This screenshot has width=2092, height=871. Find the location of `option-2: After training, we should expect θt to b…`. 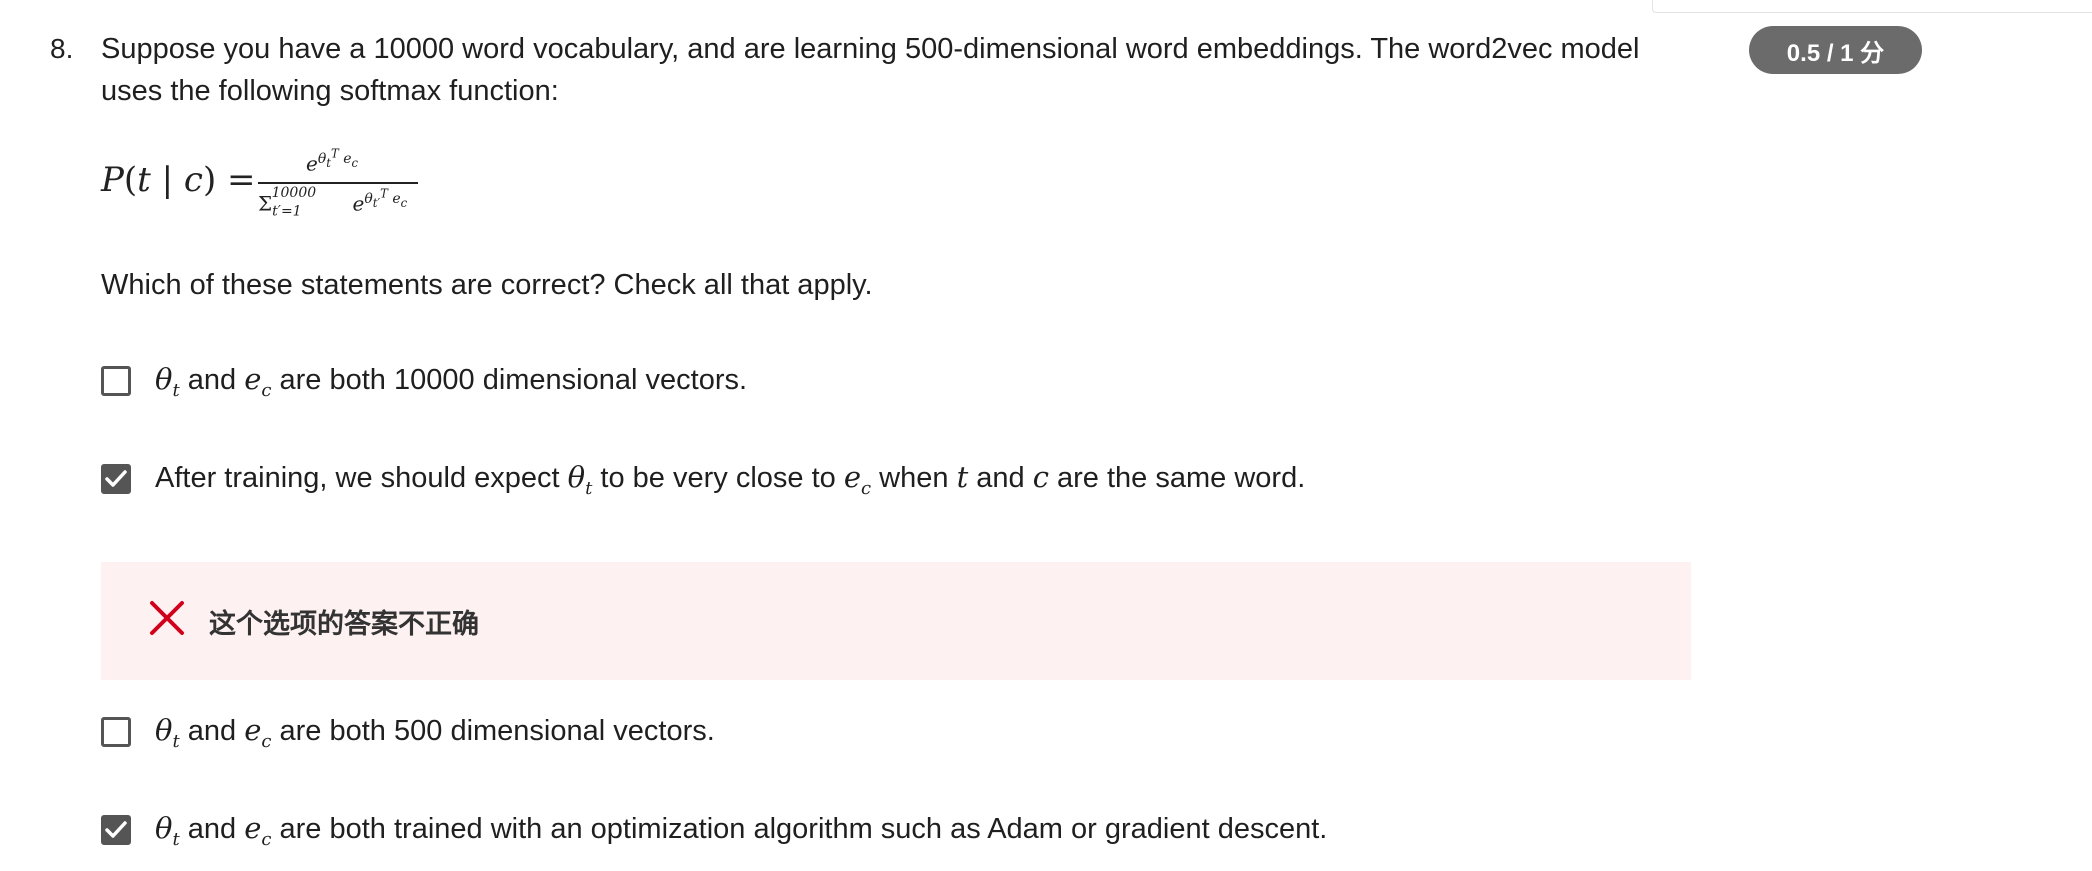

option-2: After training, we should expect θt to b… is located at coordinates (703, 479).